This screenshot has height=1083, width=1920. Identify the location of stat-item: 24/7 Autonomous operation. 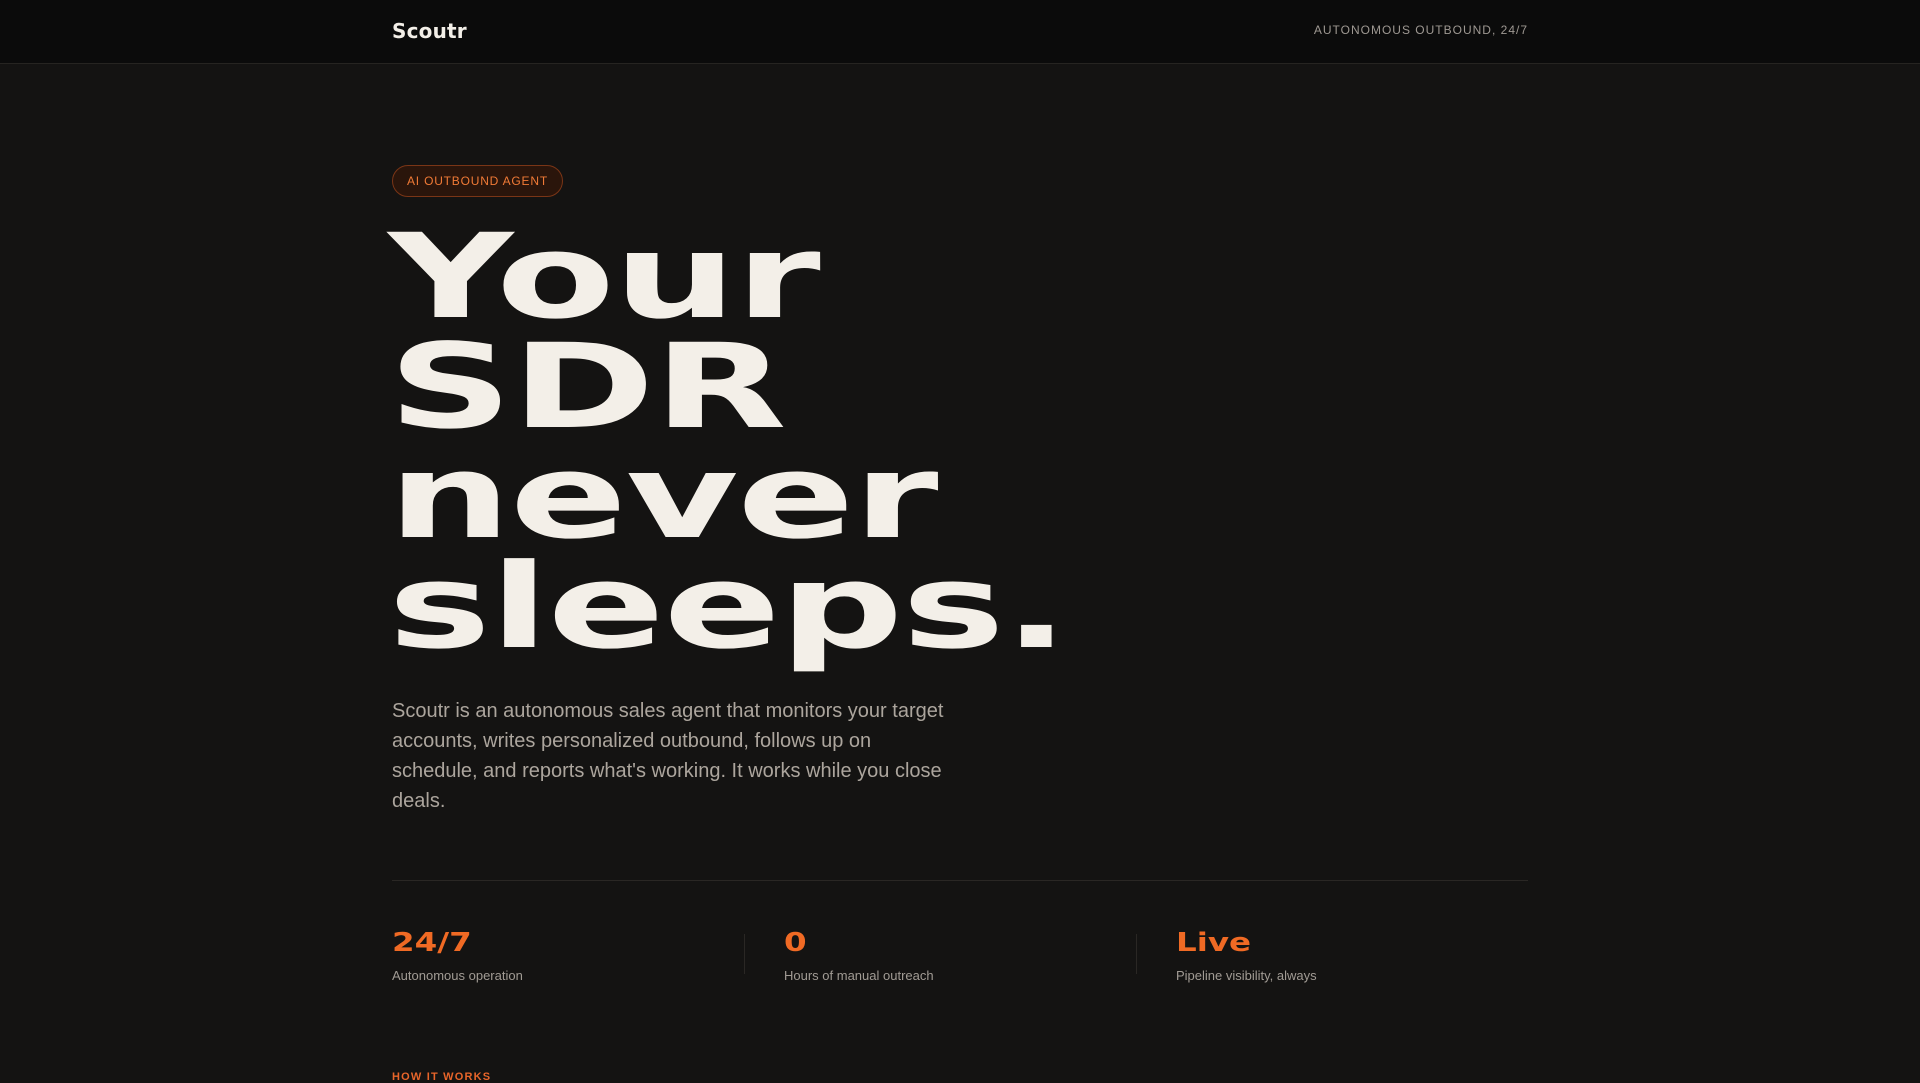
(568, 958).